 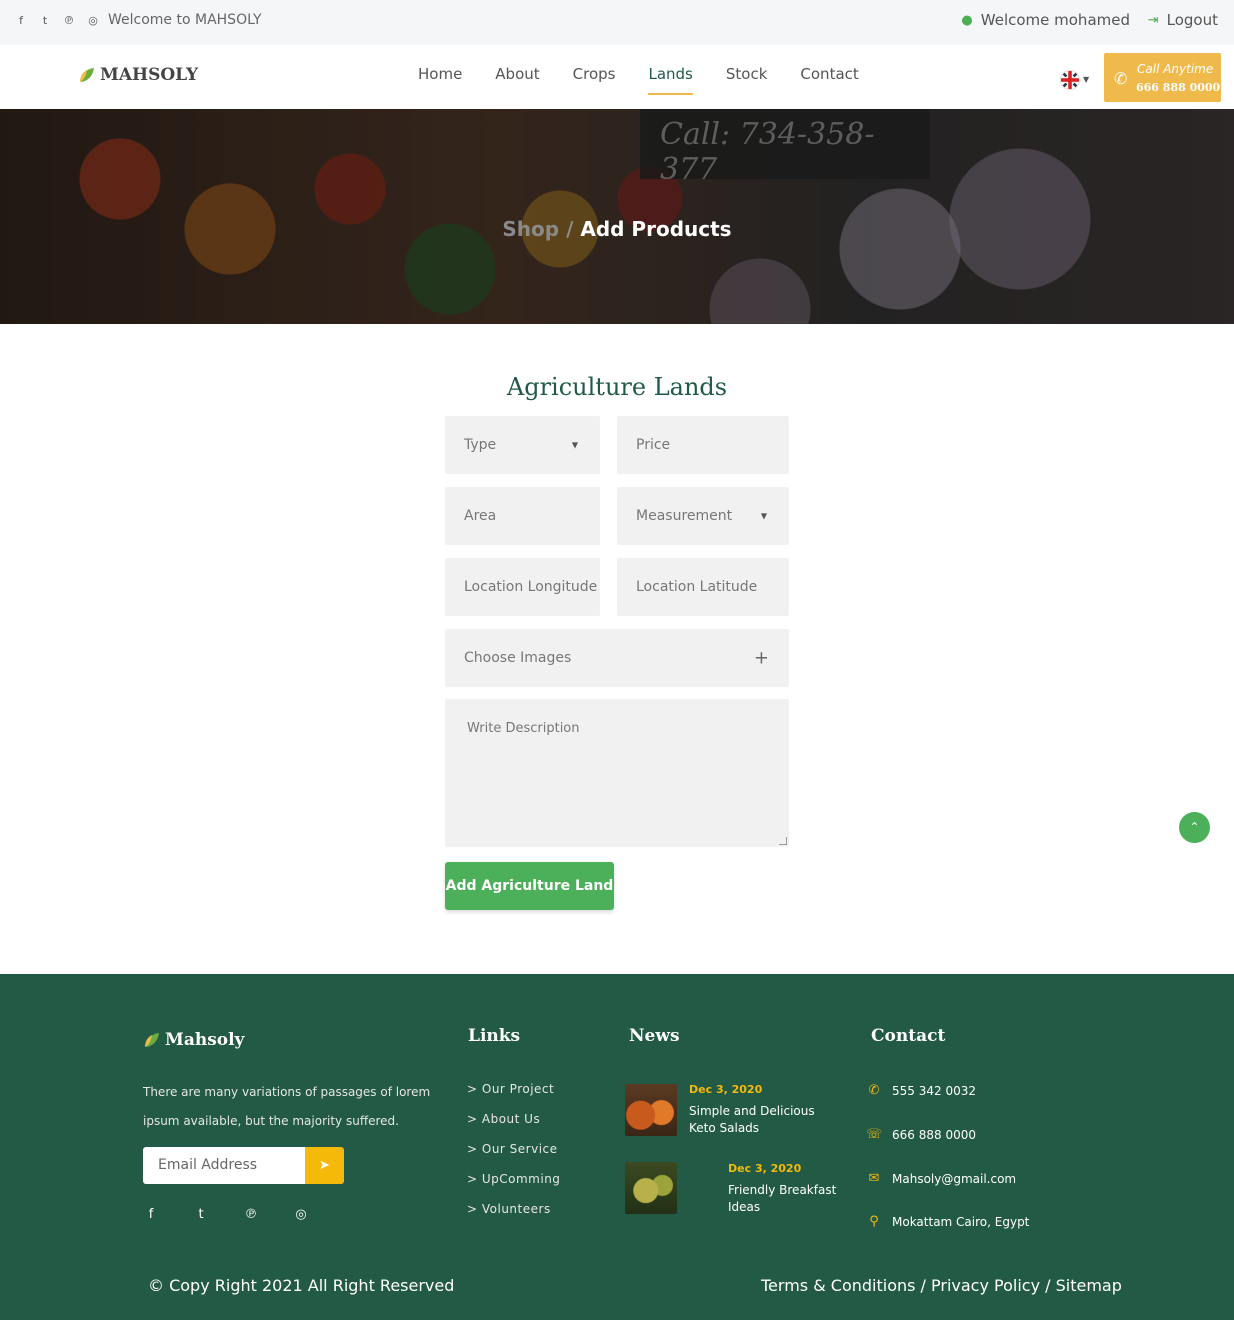 I want to click on nav-item-stock: Stock, so click(x=747, y=80).